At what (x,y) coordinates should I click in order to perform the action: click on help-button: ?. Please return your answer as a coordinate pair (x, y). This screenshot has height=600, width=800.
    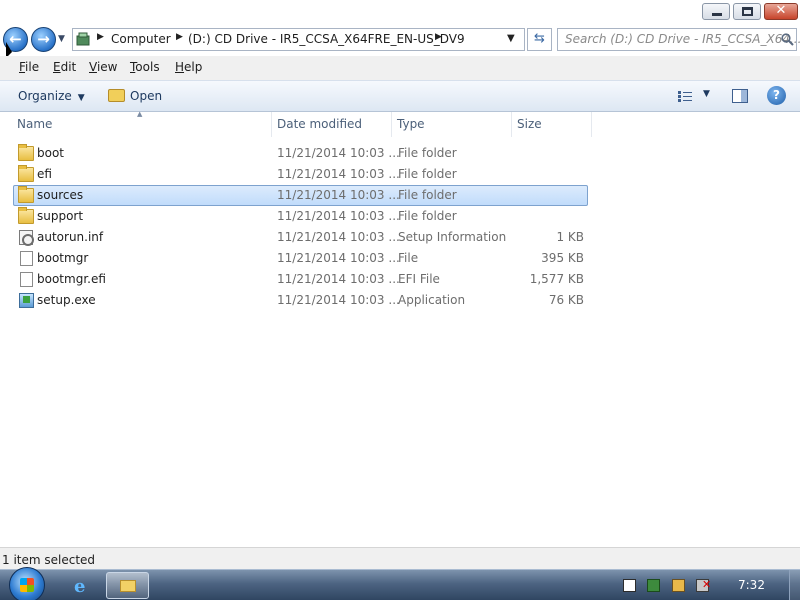
    Looking at the image, I should click on (776, 95).